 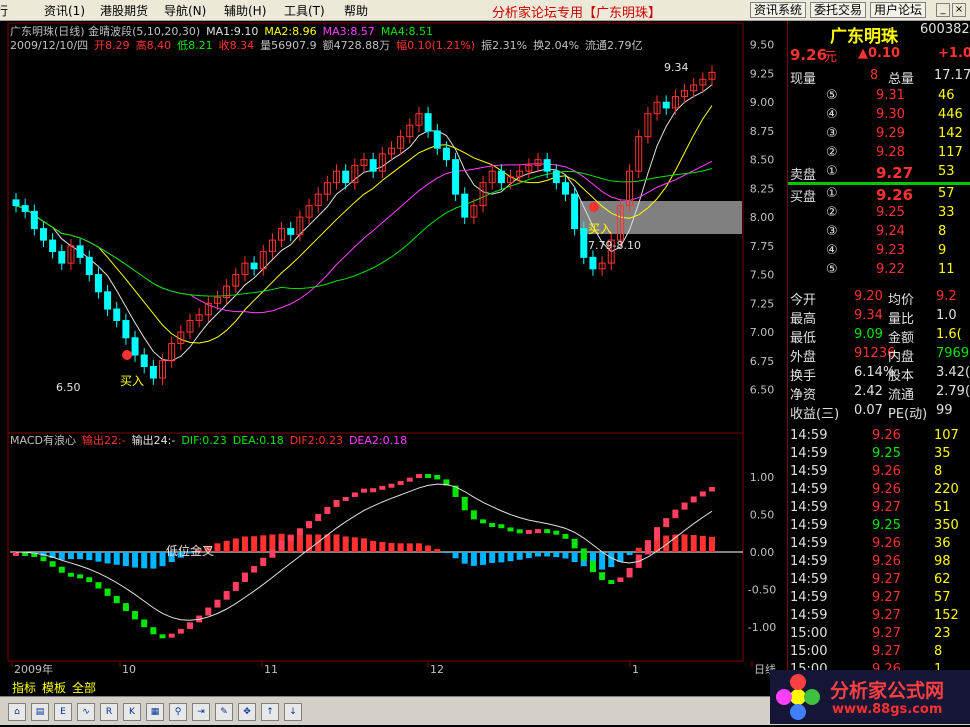 I want to click on quote-row: ④ 9.23 9, so click(x=879, y=251).